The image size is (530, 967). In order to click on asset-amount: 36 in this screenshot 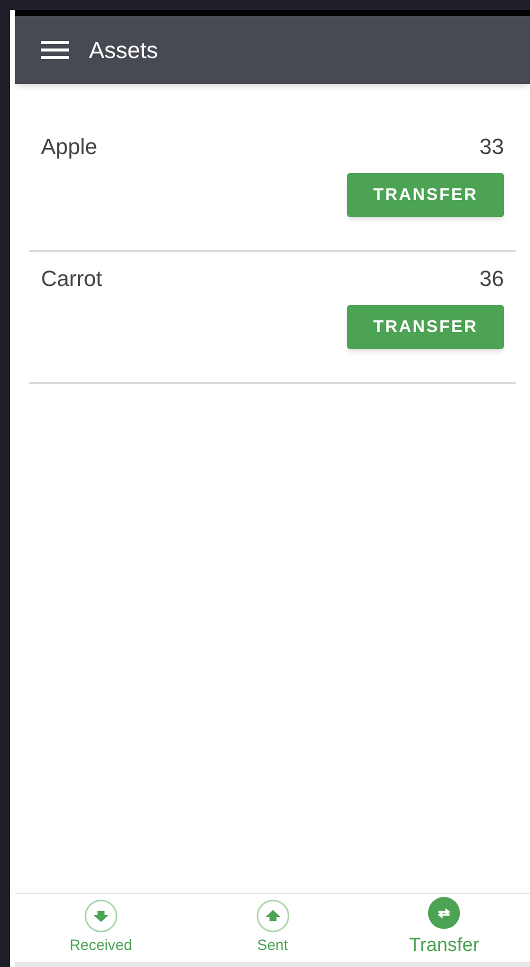, I will do `click(492, 279)`.